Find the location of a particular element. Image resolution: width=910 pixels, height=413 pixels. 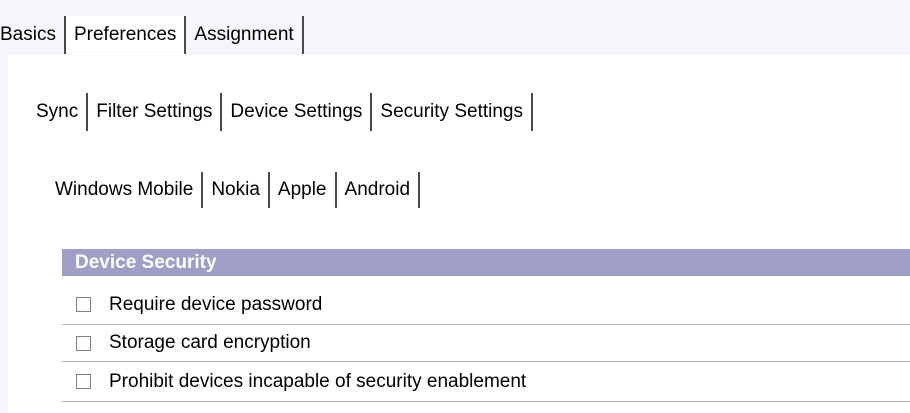

storage-card-encryption-label: Storage card encryption is located at coordinates (210, 343).